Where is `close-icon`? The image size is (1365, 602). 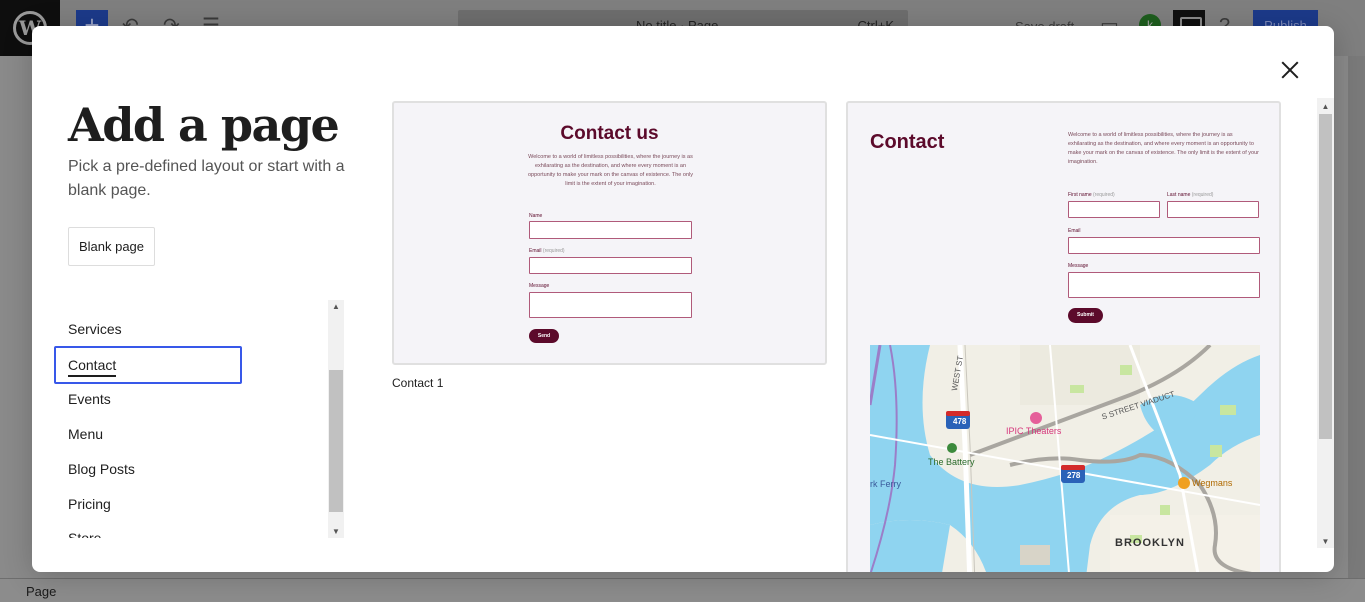
close-icon is located at coordinates (1290, 70).